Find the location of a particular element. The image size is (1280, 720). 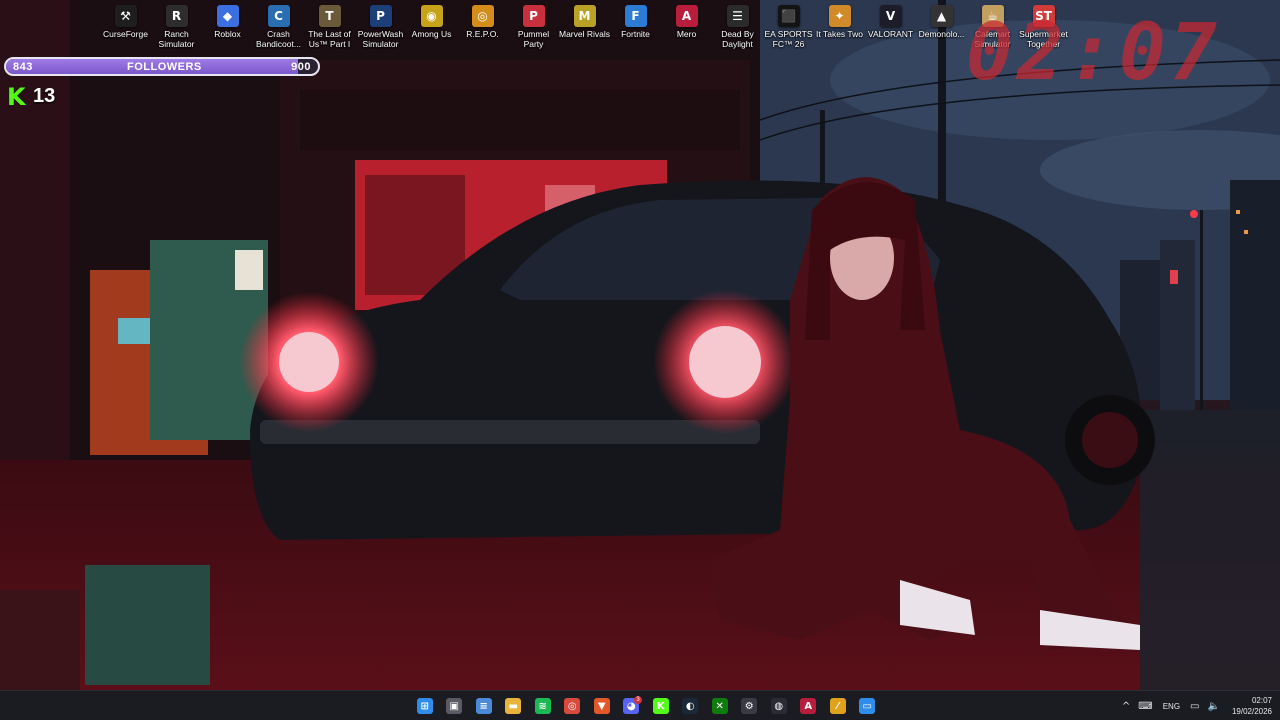

desktop-shortcut: F Fortnite is located at coordinates (635, 26).